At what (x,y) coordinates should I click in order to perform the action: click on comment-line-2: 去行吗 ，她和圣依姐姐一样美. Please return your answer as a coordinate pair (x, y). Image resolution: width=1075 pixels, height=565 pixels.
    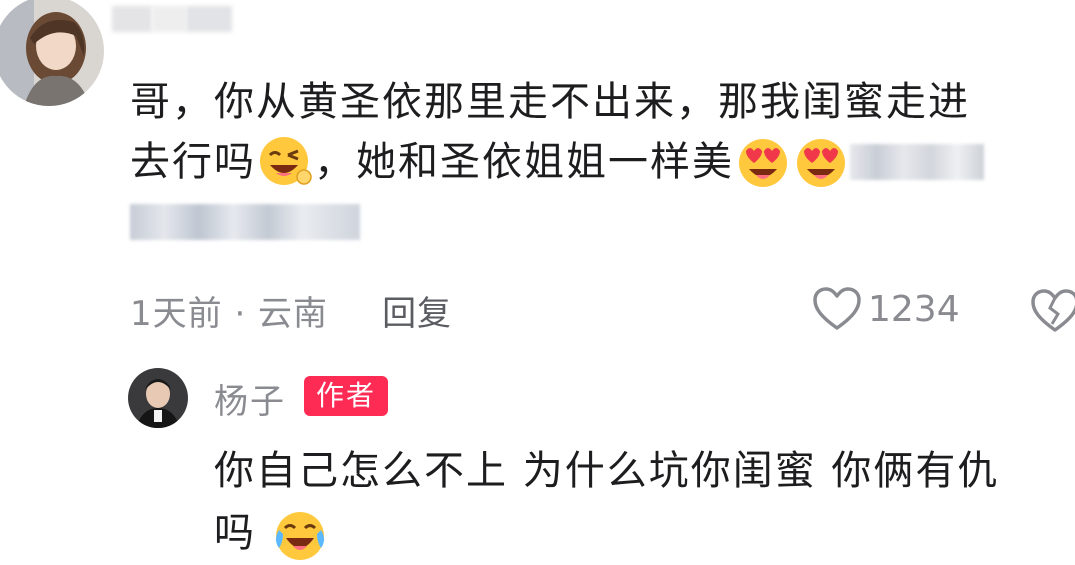
    Looking at the image, I should click on (595, 162).